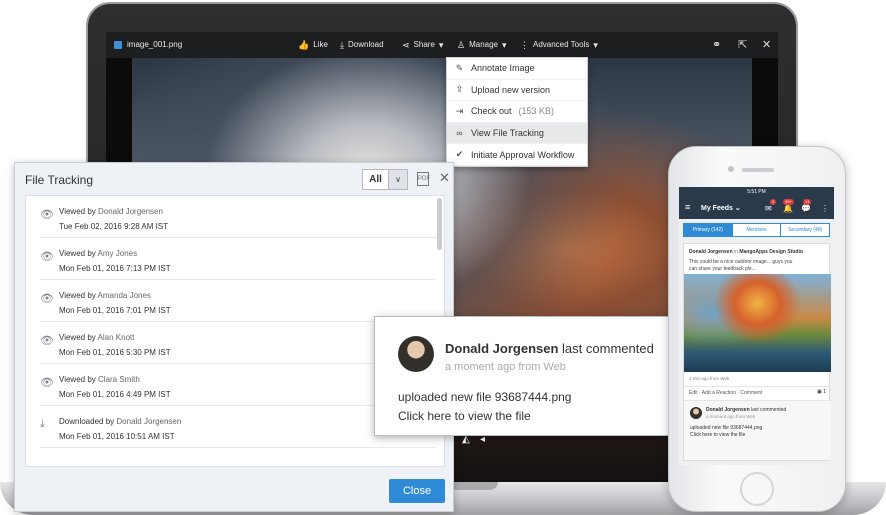 Image resolution: width=886 pixels, height=515 pixels. I want to click on hamburger-icon: ≡, so click(687, 207).